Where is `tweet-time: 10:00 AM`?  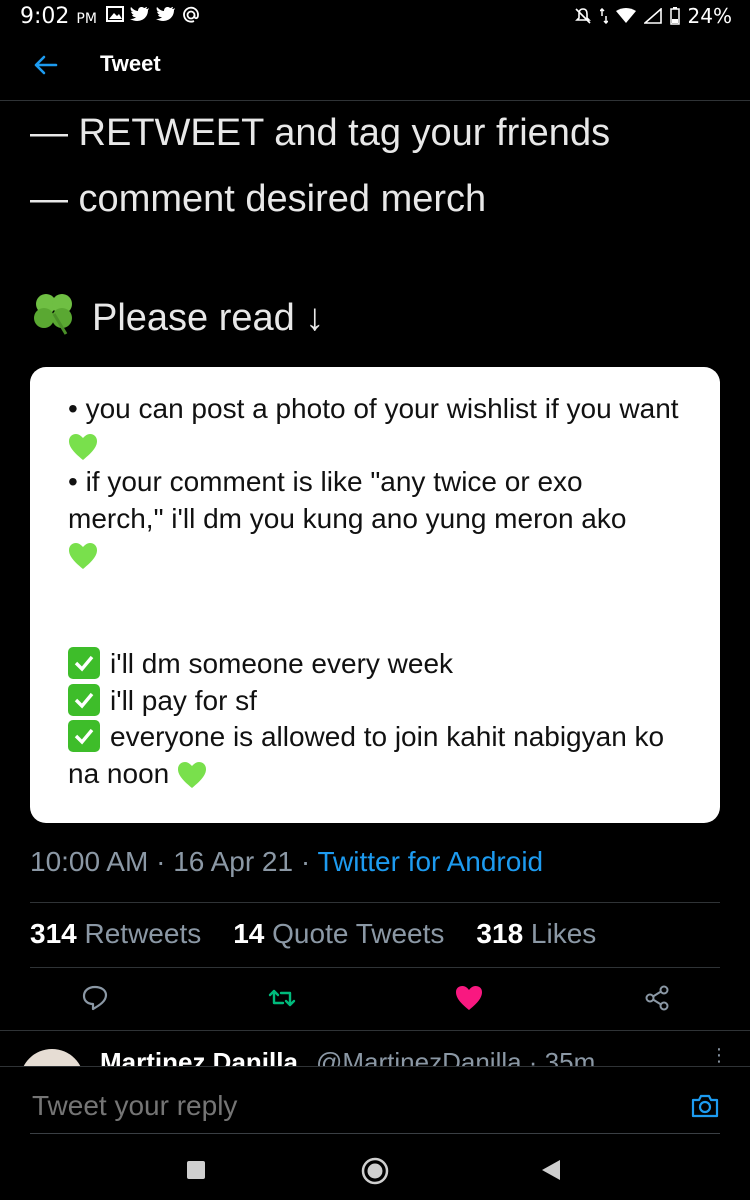
tweet-time: 10:00 AM is located at coordinates (89, 861).